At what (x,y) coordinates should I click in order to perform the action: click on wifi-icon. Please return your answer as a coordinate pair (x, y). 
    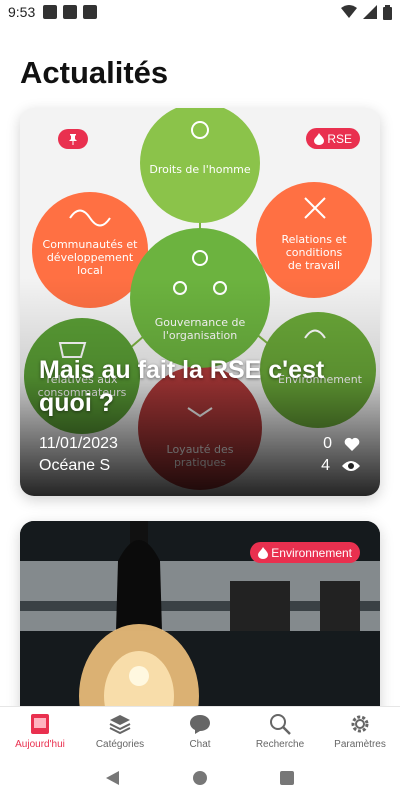
    Looking at the image, I should click on (349, 11).